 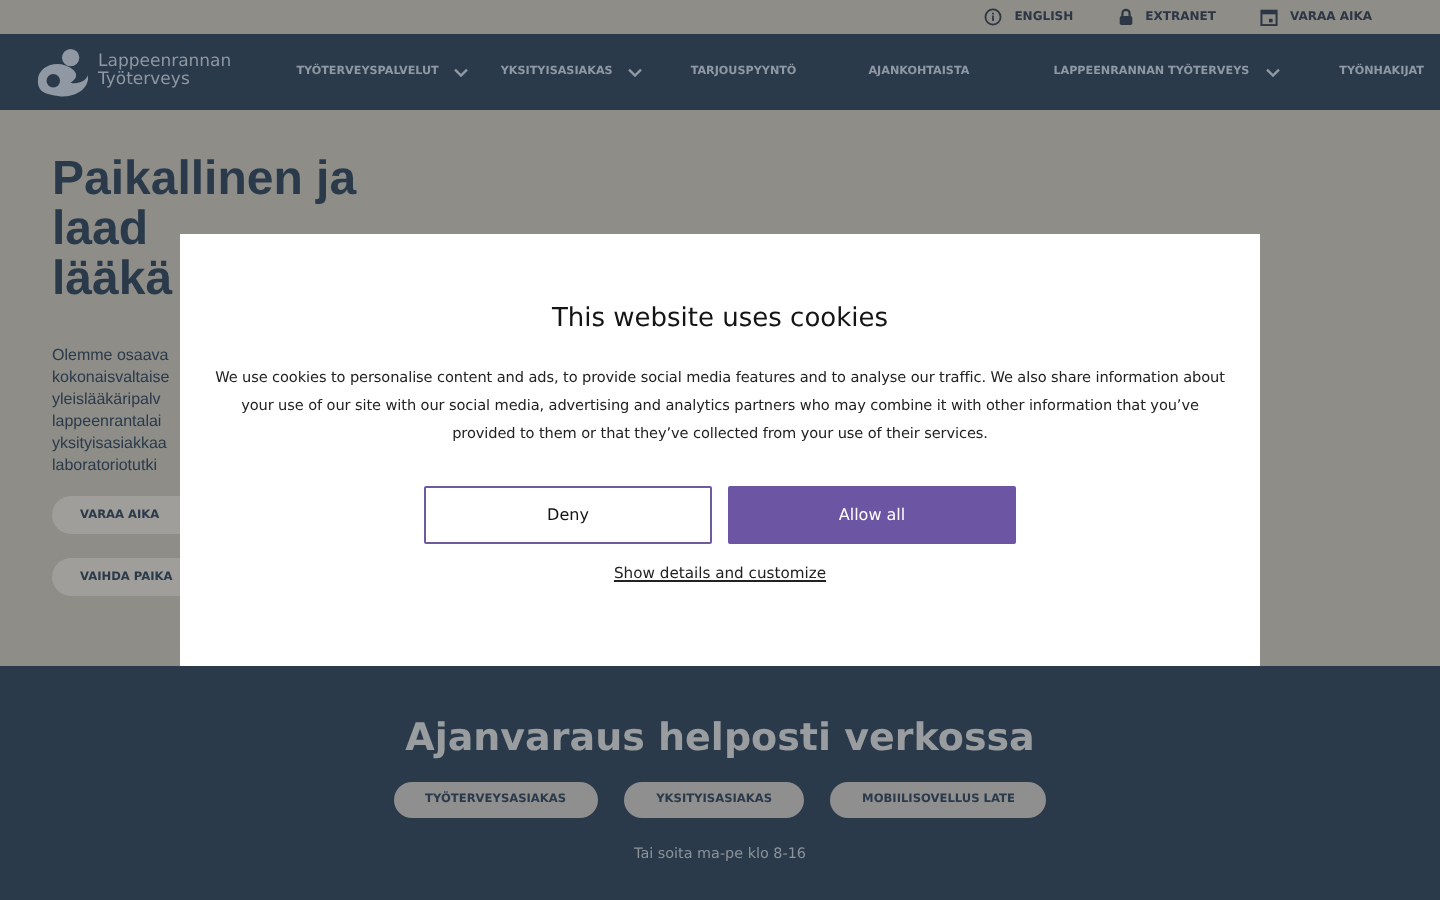 I want to click on lock-icon, so click(x=1125, y=17).